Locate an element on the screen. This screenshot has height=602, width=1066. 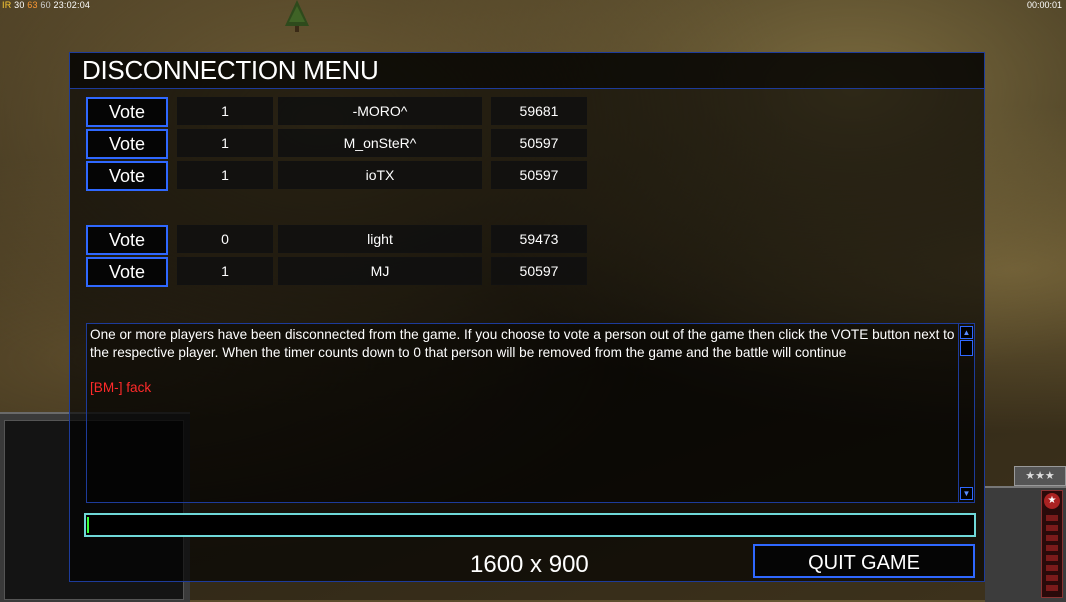
message-scrollbar: ▲ ▼ is located at coordinates (966, 413).